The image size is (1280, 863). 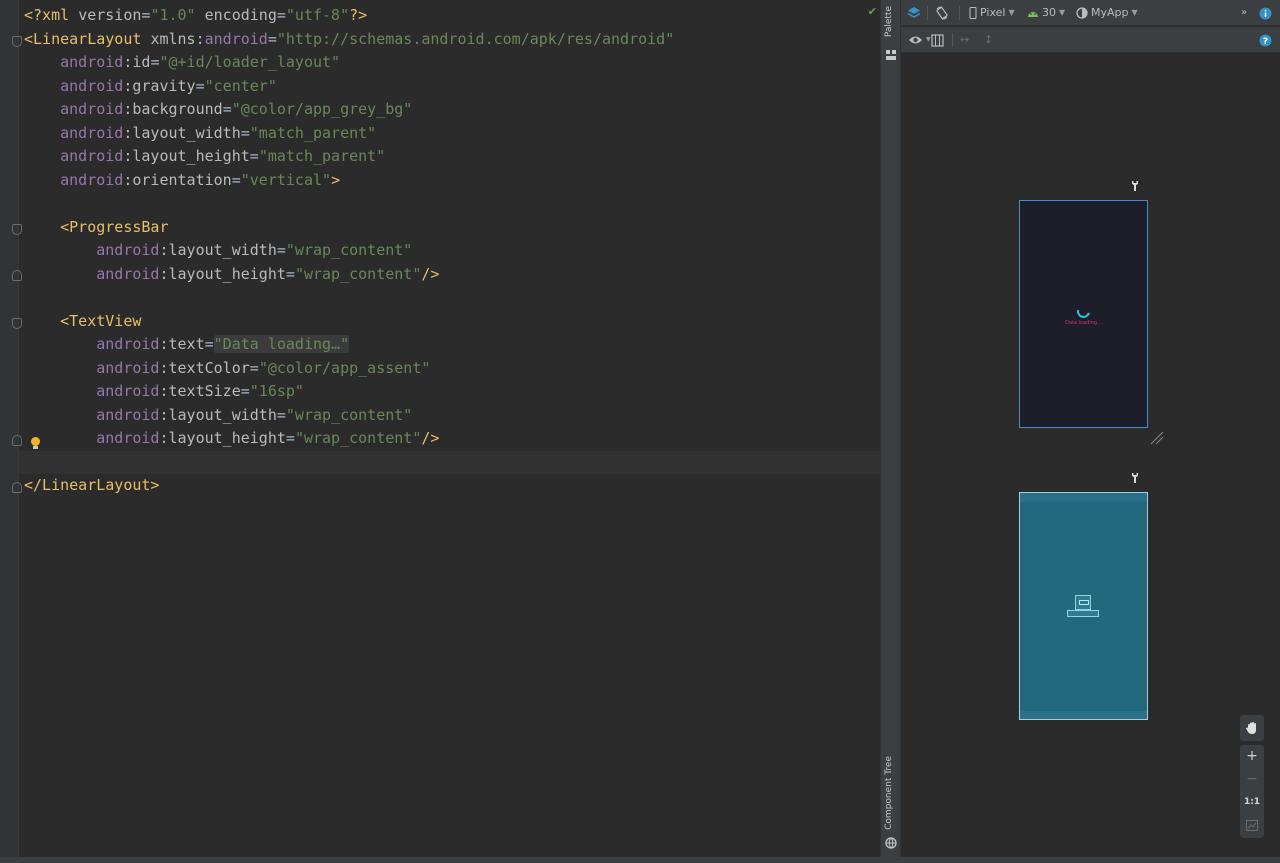 I want to click on code-line: </LinearLayout>, so click(x=91, y=485).